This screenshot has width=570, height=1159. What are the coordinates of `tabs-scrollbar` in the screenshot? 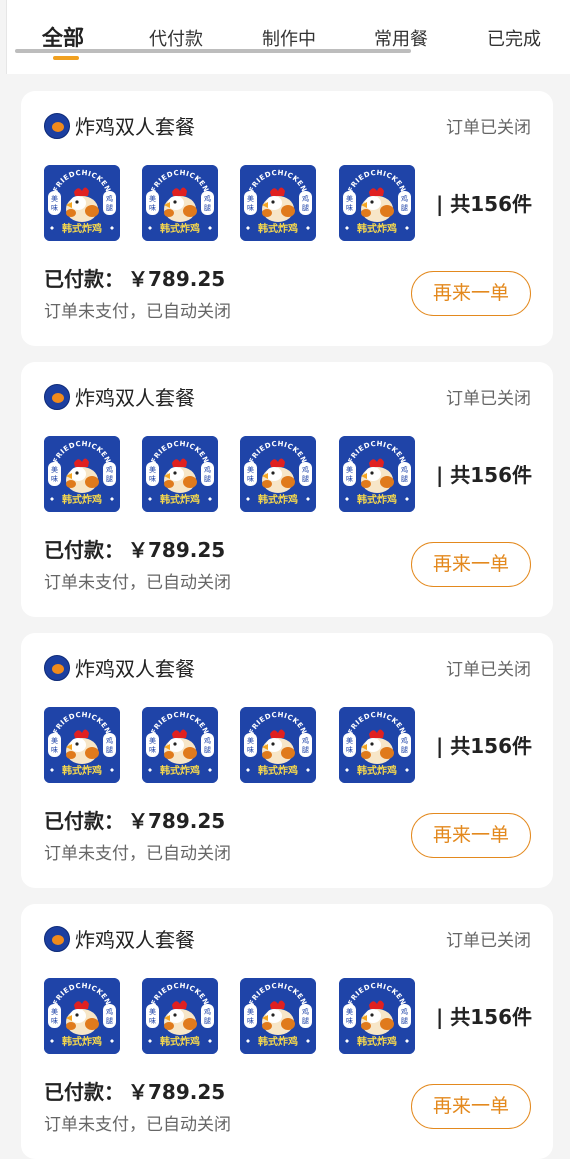 It's located at (213, 51).